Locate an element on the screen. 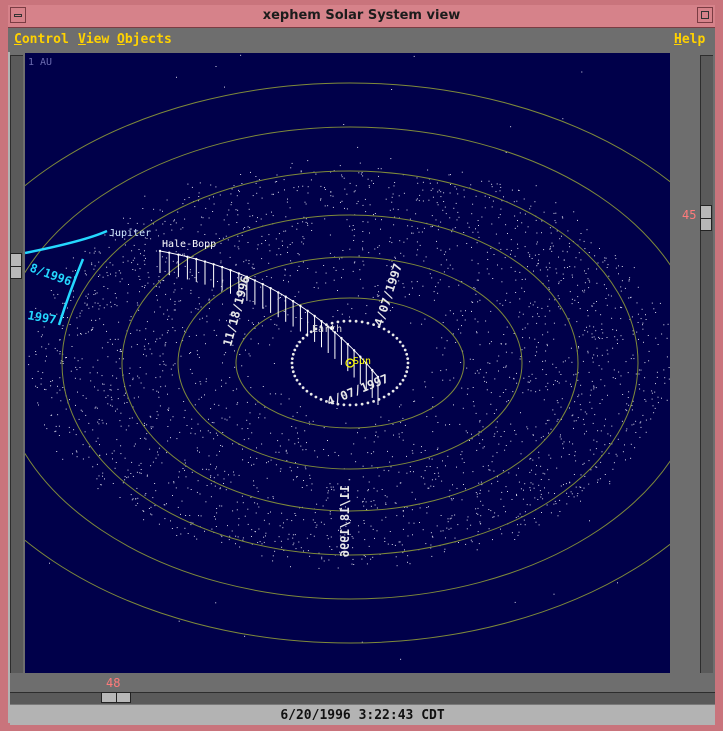  menu-objects: Objects is located at coordinates (144, 39).